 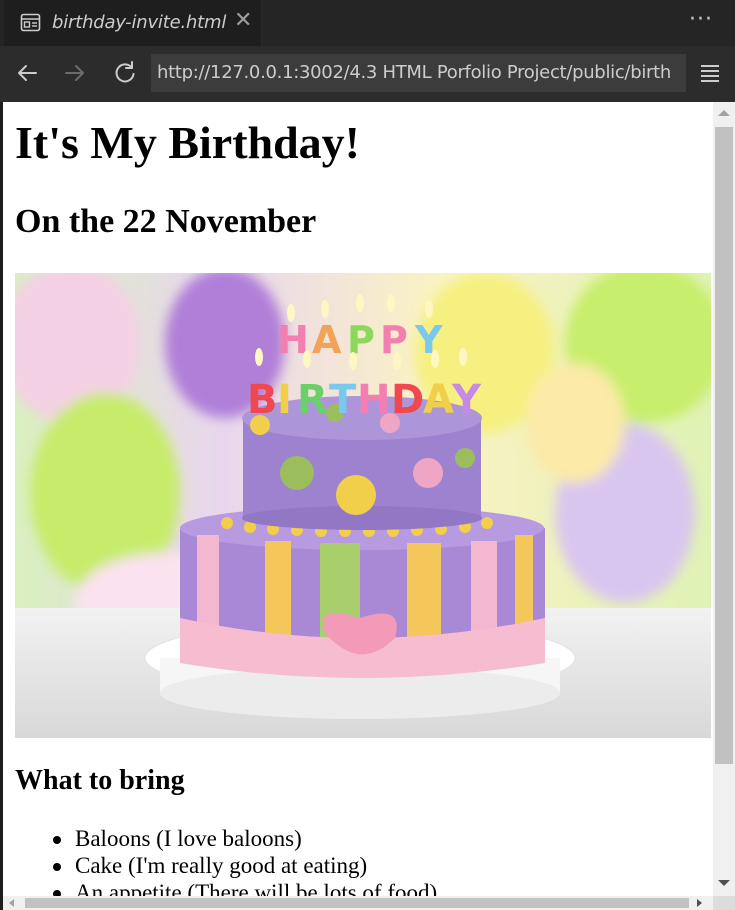 I want to click on page-title: It's My Birthday!, so click(x=187, y=142).